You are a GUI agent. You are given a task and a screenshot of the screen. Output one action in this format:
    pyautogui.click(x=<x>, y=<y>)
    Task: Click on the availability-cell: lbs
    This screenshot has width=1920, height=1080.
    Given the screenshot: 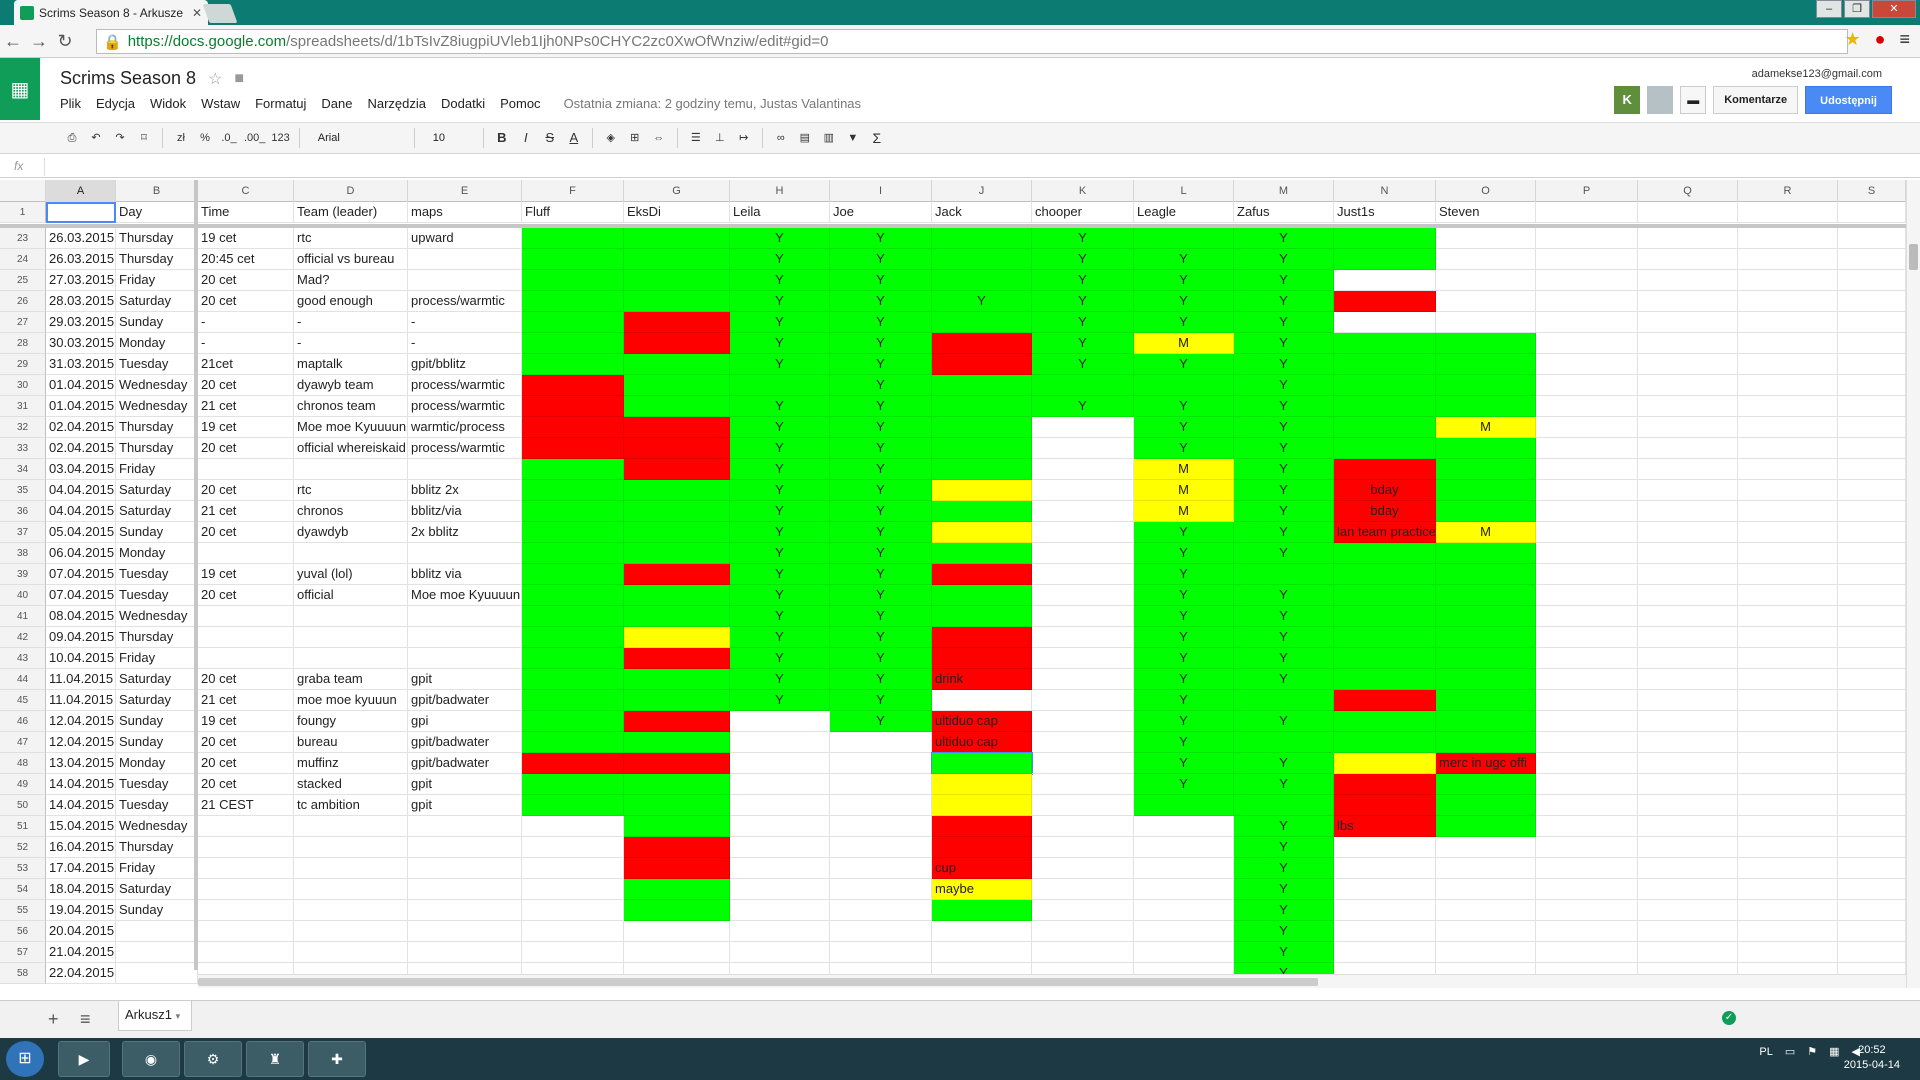 What is the action you would take?
    pyautogui.click(x=1385, y=826)
    